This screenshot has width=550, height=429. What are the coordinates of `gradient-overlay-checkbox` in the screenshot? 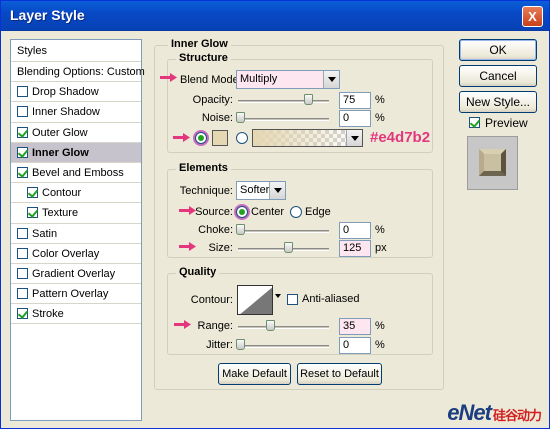 It's located at (22, 273).